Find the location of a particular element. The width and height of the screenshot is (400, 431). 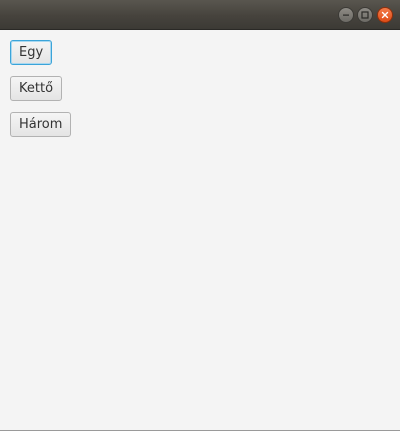

title-bar is located at coordinates (200, 15).